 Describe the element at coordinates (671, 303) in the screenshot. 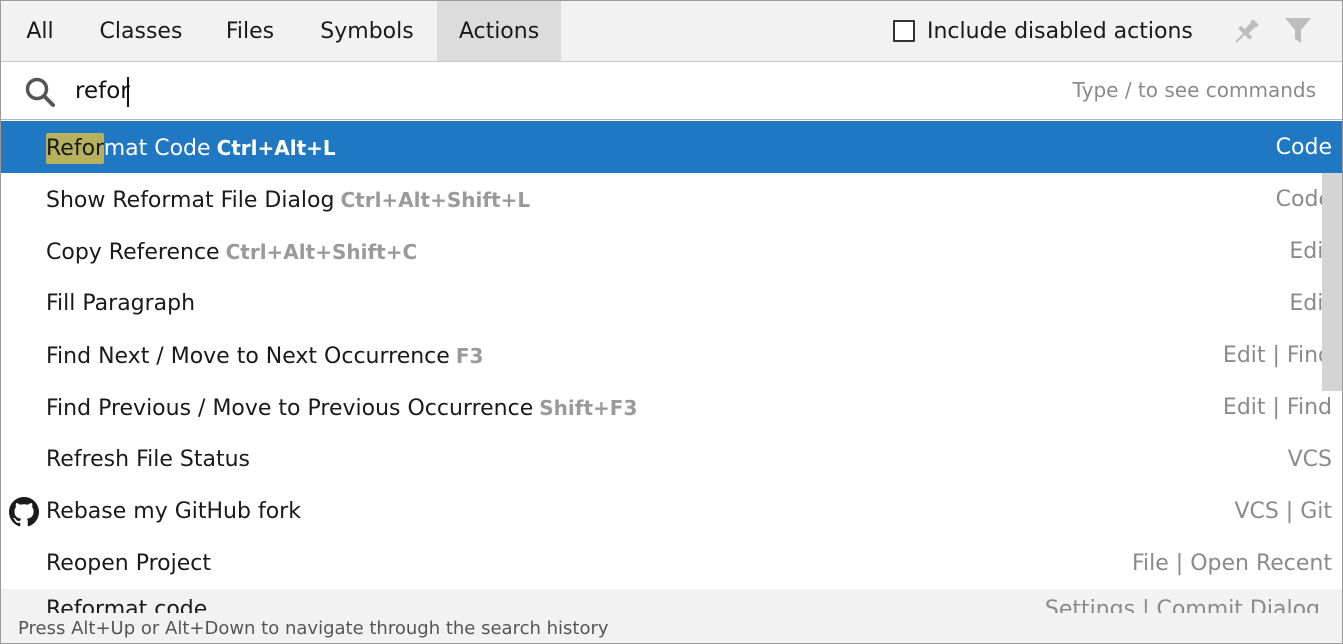

I see `result-row: Fill Paragraph Edit` at that location.